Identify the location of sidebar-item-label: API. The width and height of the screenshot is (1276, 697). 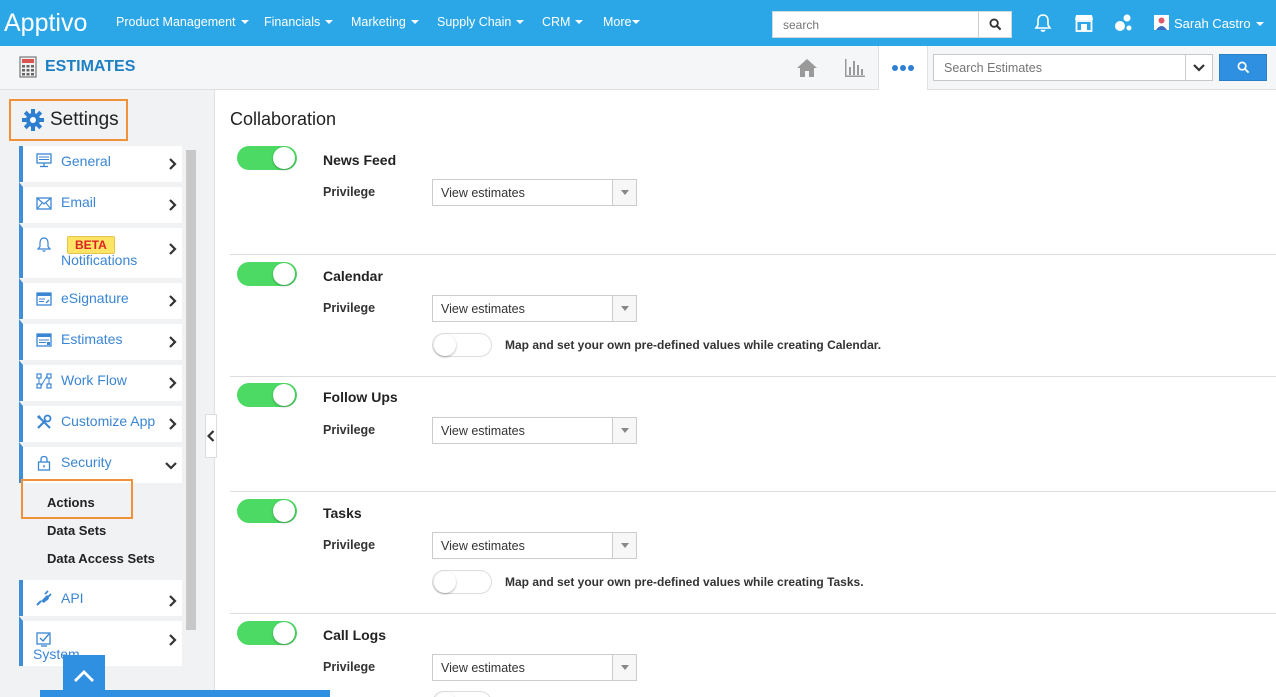
(72, 598).